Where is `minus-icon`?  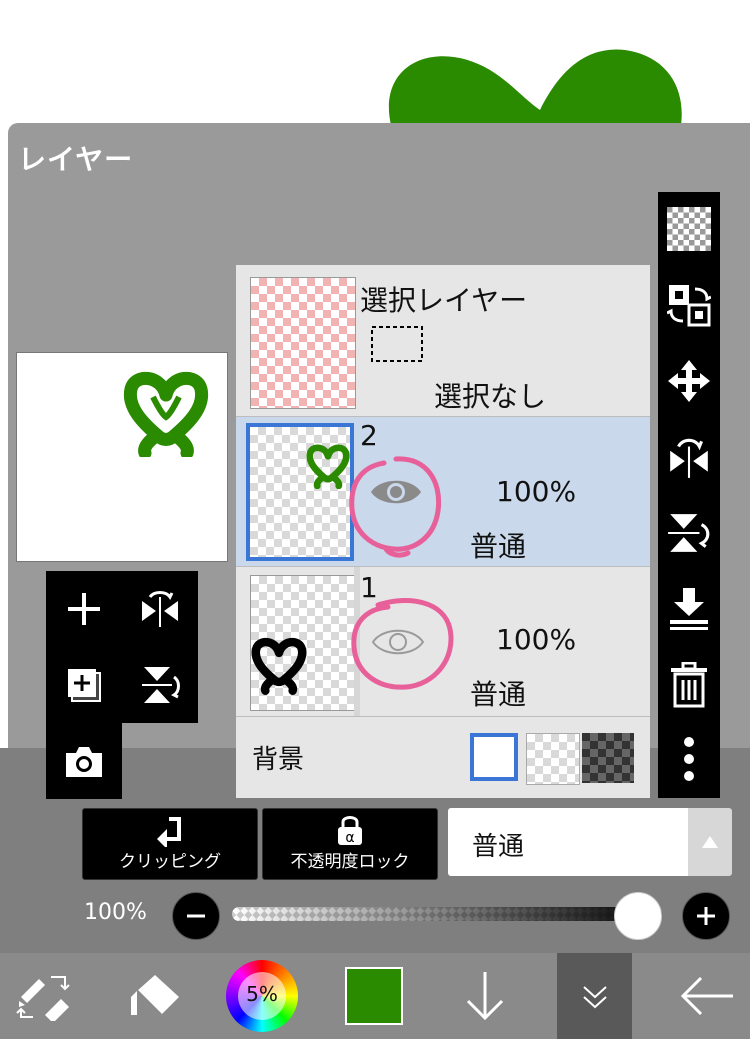
minus-icon is located at coordinates (196, 916).